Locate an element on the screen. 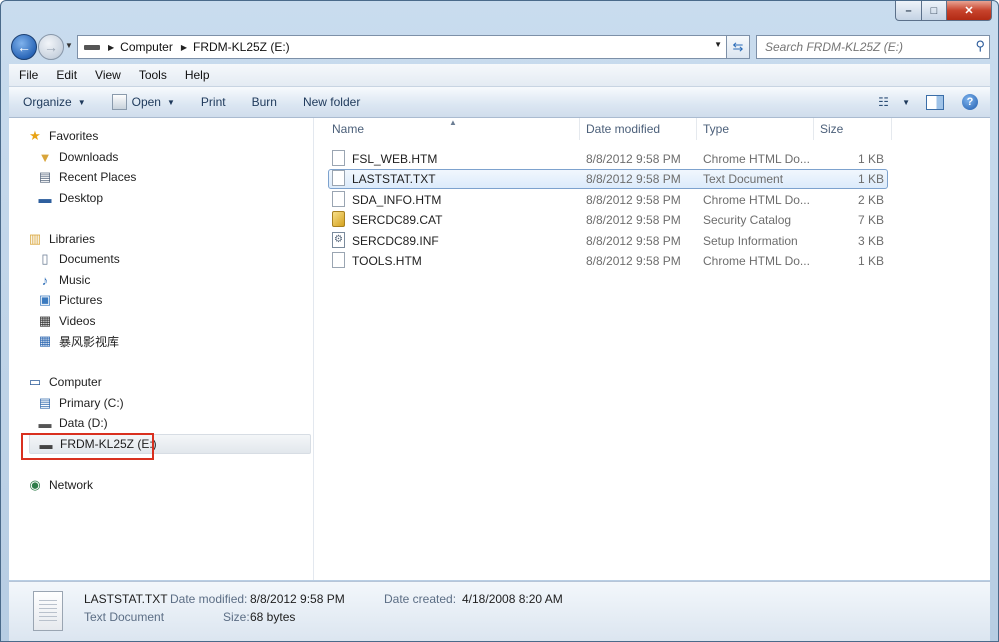  column-header-date: Date modified is located at coordinates (638, 129).